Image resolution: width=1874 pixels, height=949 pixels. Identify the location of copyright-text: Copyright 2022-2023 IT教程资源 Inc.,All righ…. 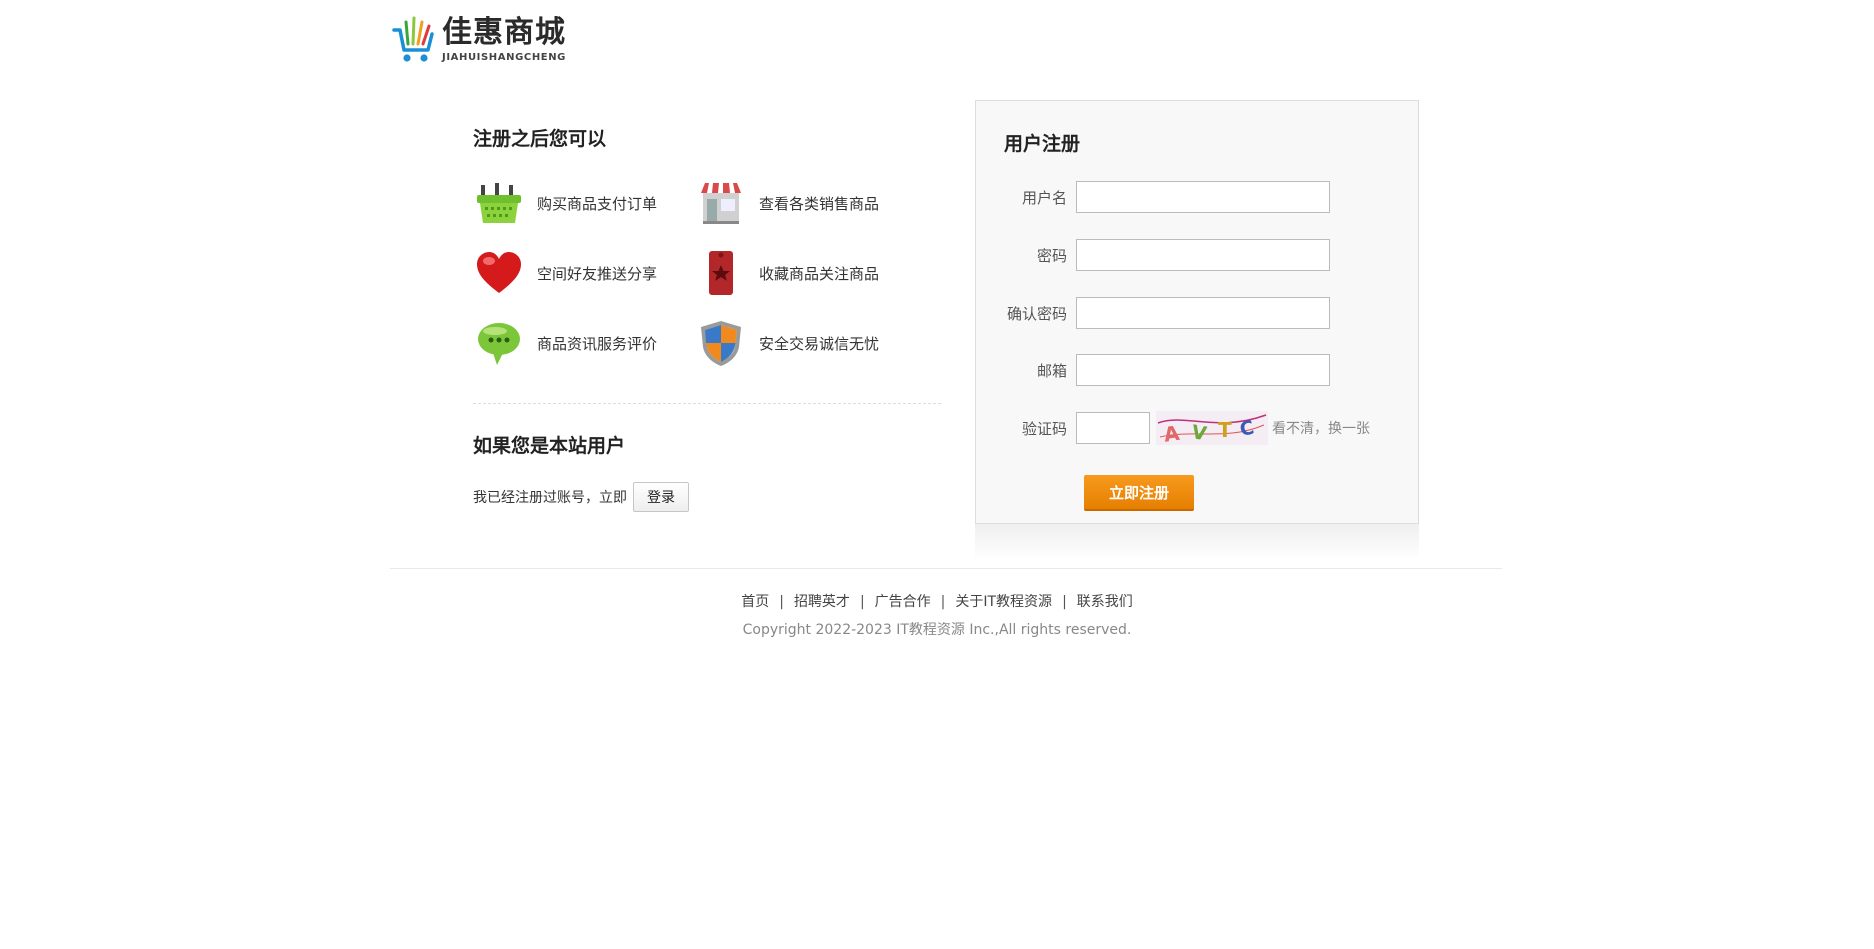
(937, 630).